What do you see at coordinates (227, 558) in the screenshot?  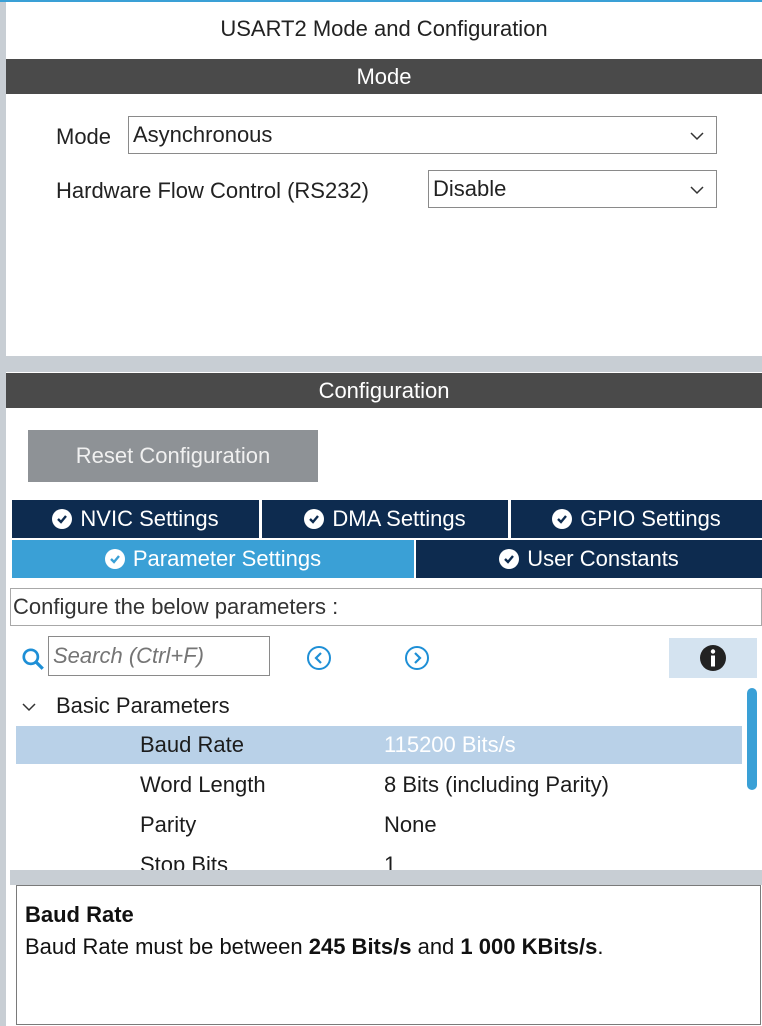 I see `tab-label: Parameter Settings` at bounding box center [227, 558].